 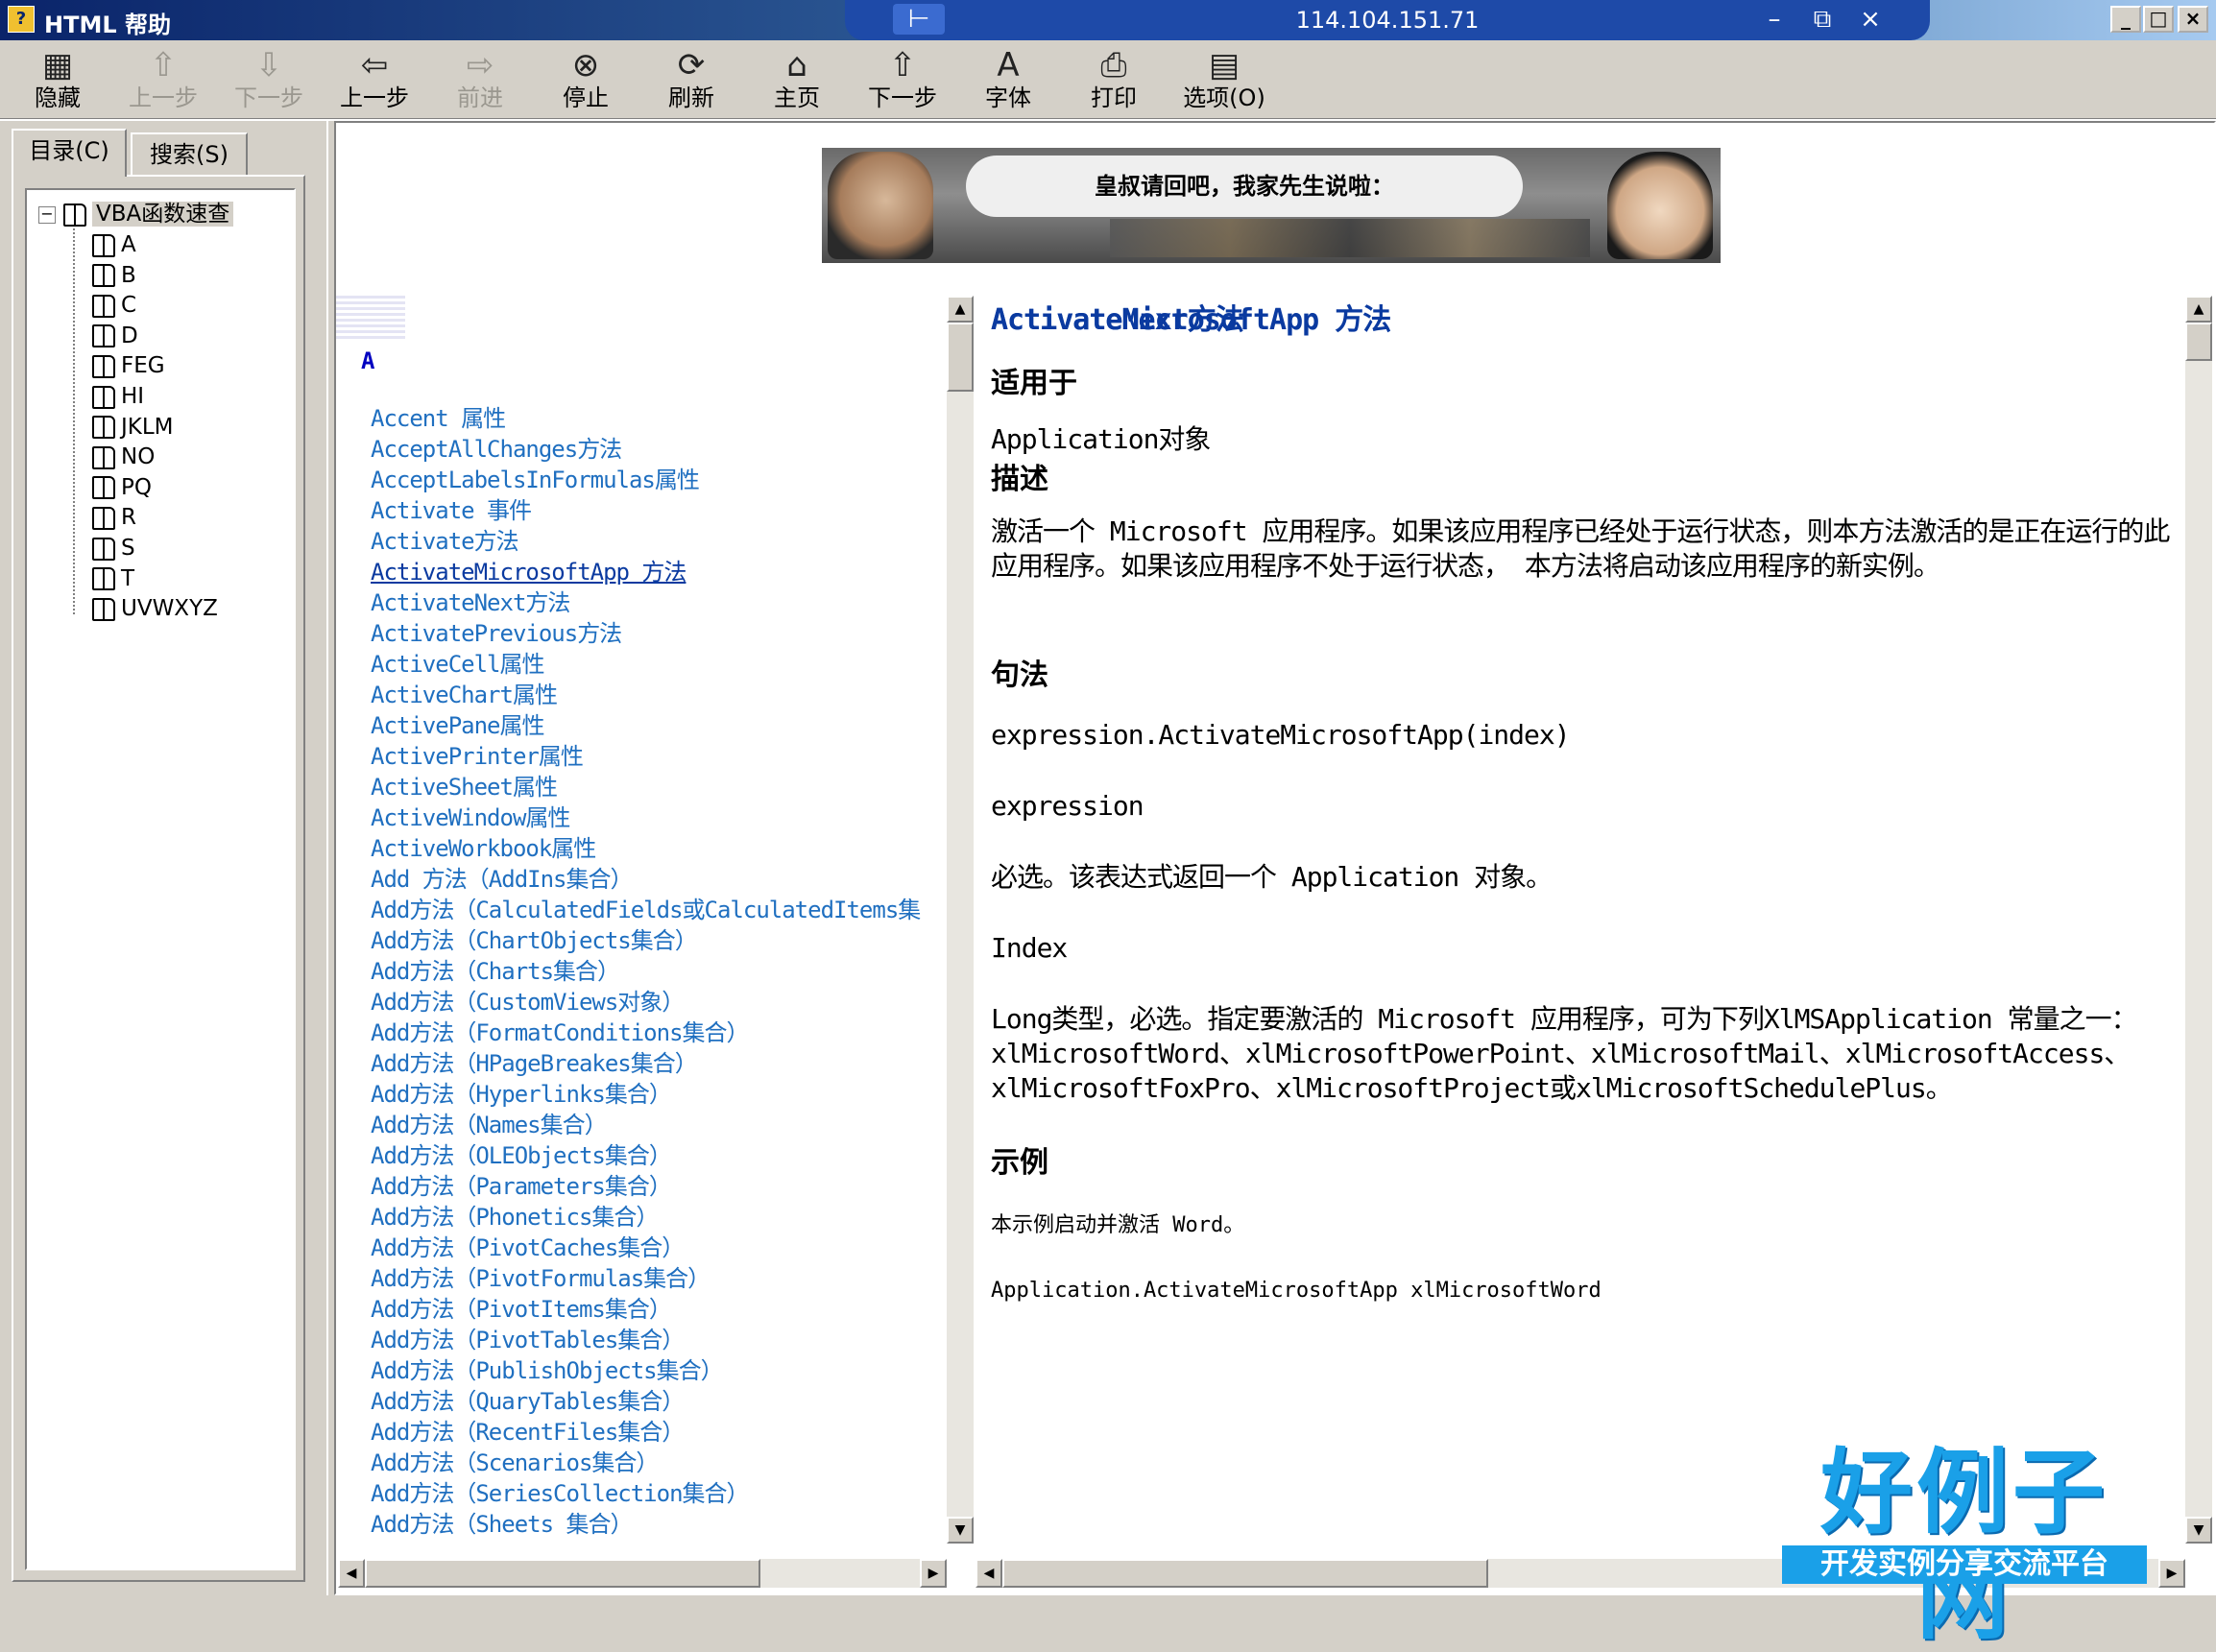 What do you see at coordinates (1822, 19) in the screenshot?
I see `rdp-restore-button: ⧉` at bounding box center [1822, 19].